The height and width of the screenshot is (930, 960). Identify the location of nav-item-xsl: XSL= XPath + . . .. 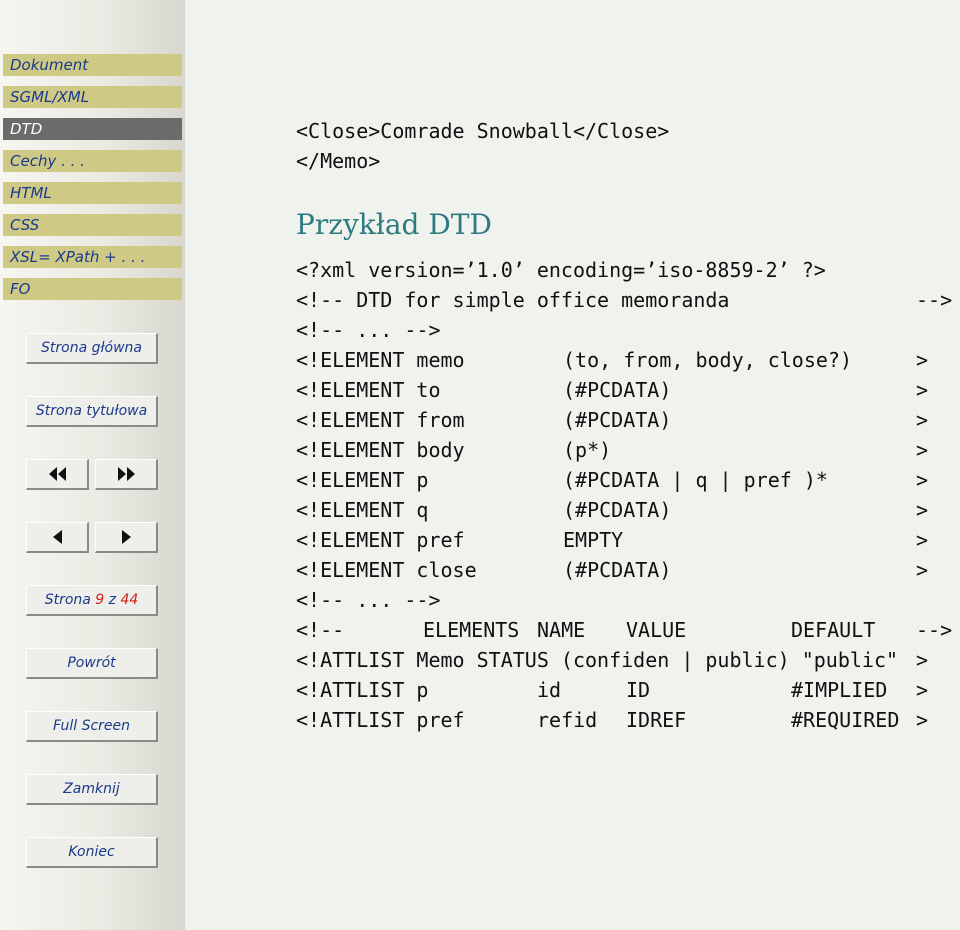
(92, 257).